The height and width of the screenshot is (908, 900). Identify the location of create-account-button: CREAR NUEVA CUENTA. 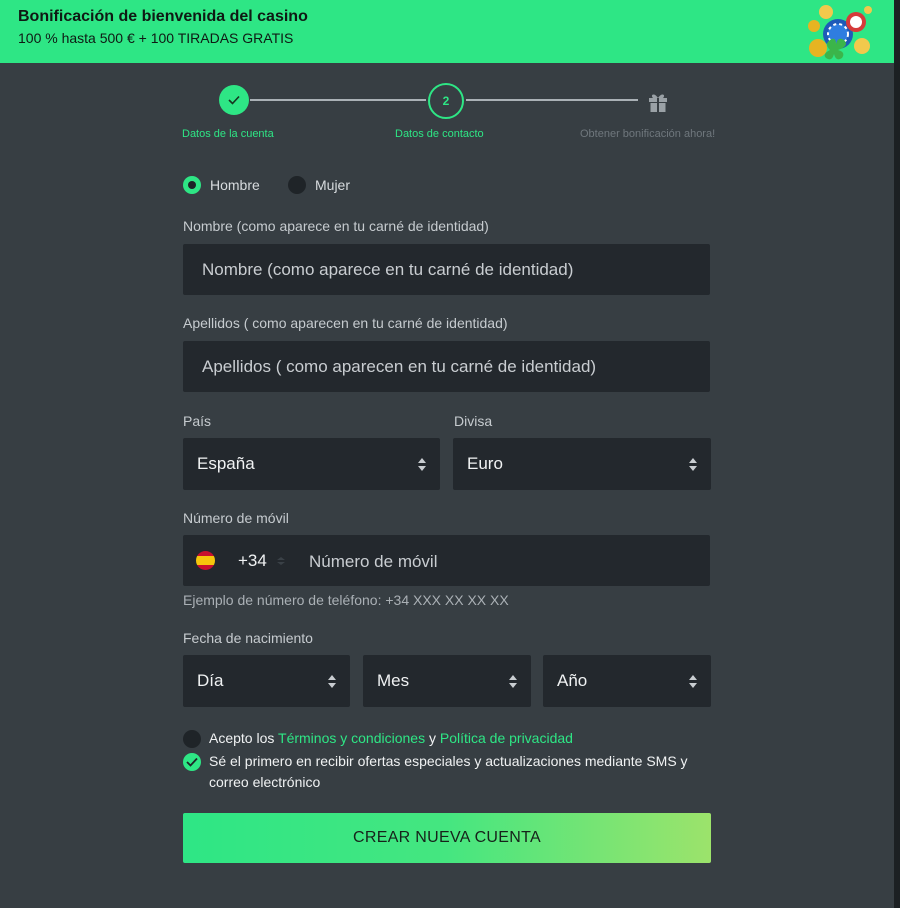
(447, 838).